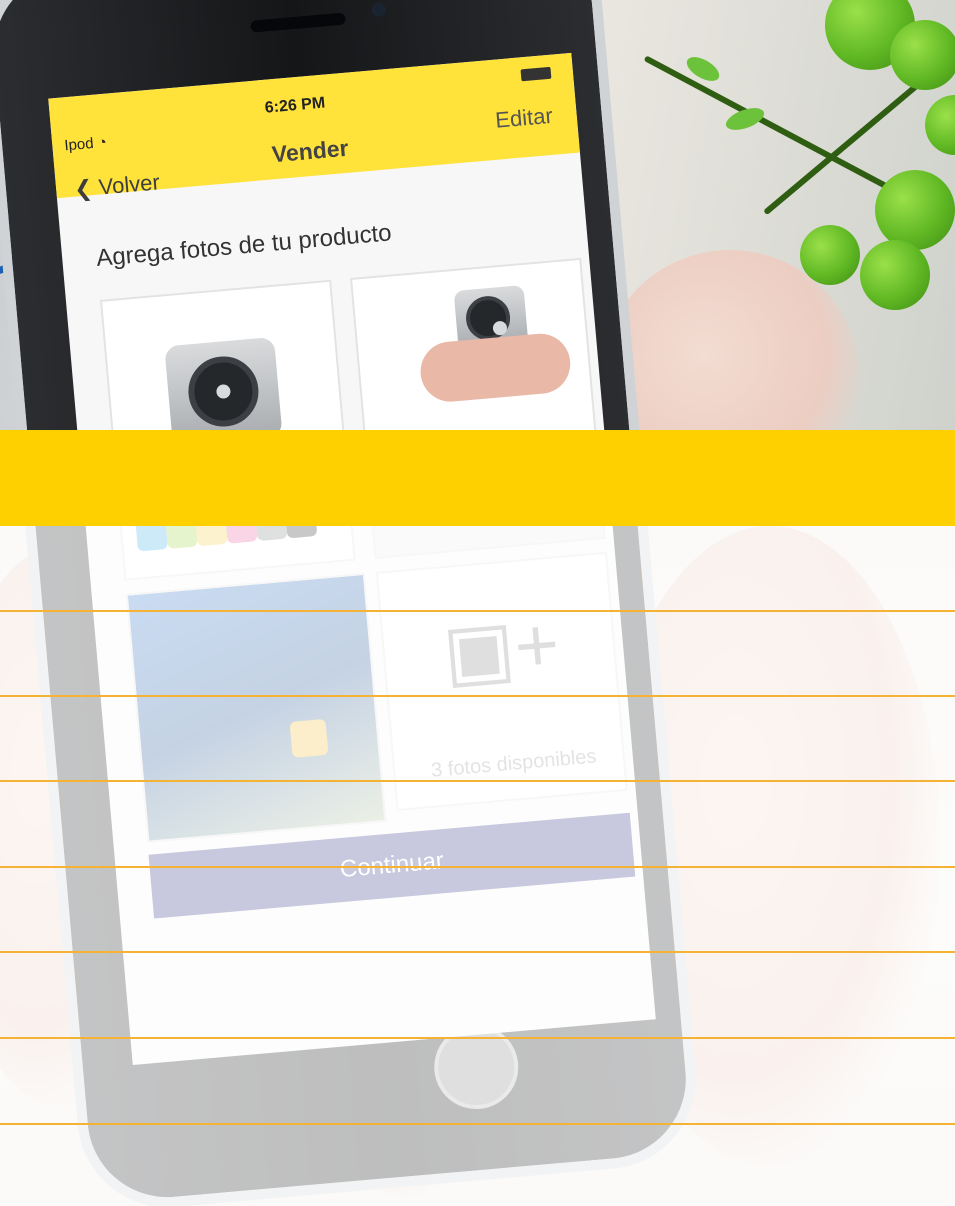 Image resolution: width=955 pixels, height=1206 pixels. Describe the element at coordinates (790, 215) in the screenshot. I see `plant-decoration` at that location.